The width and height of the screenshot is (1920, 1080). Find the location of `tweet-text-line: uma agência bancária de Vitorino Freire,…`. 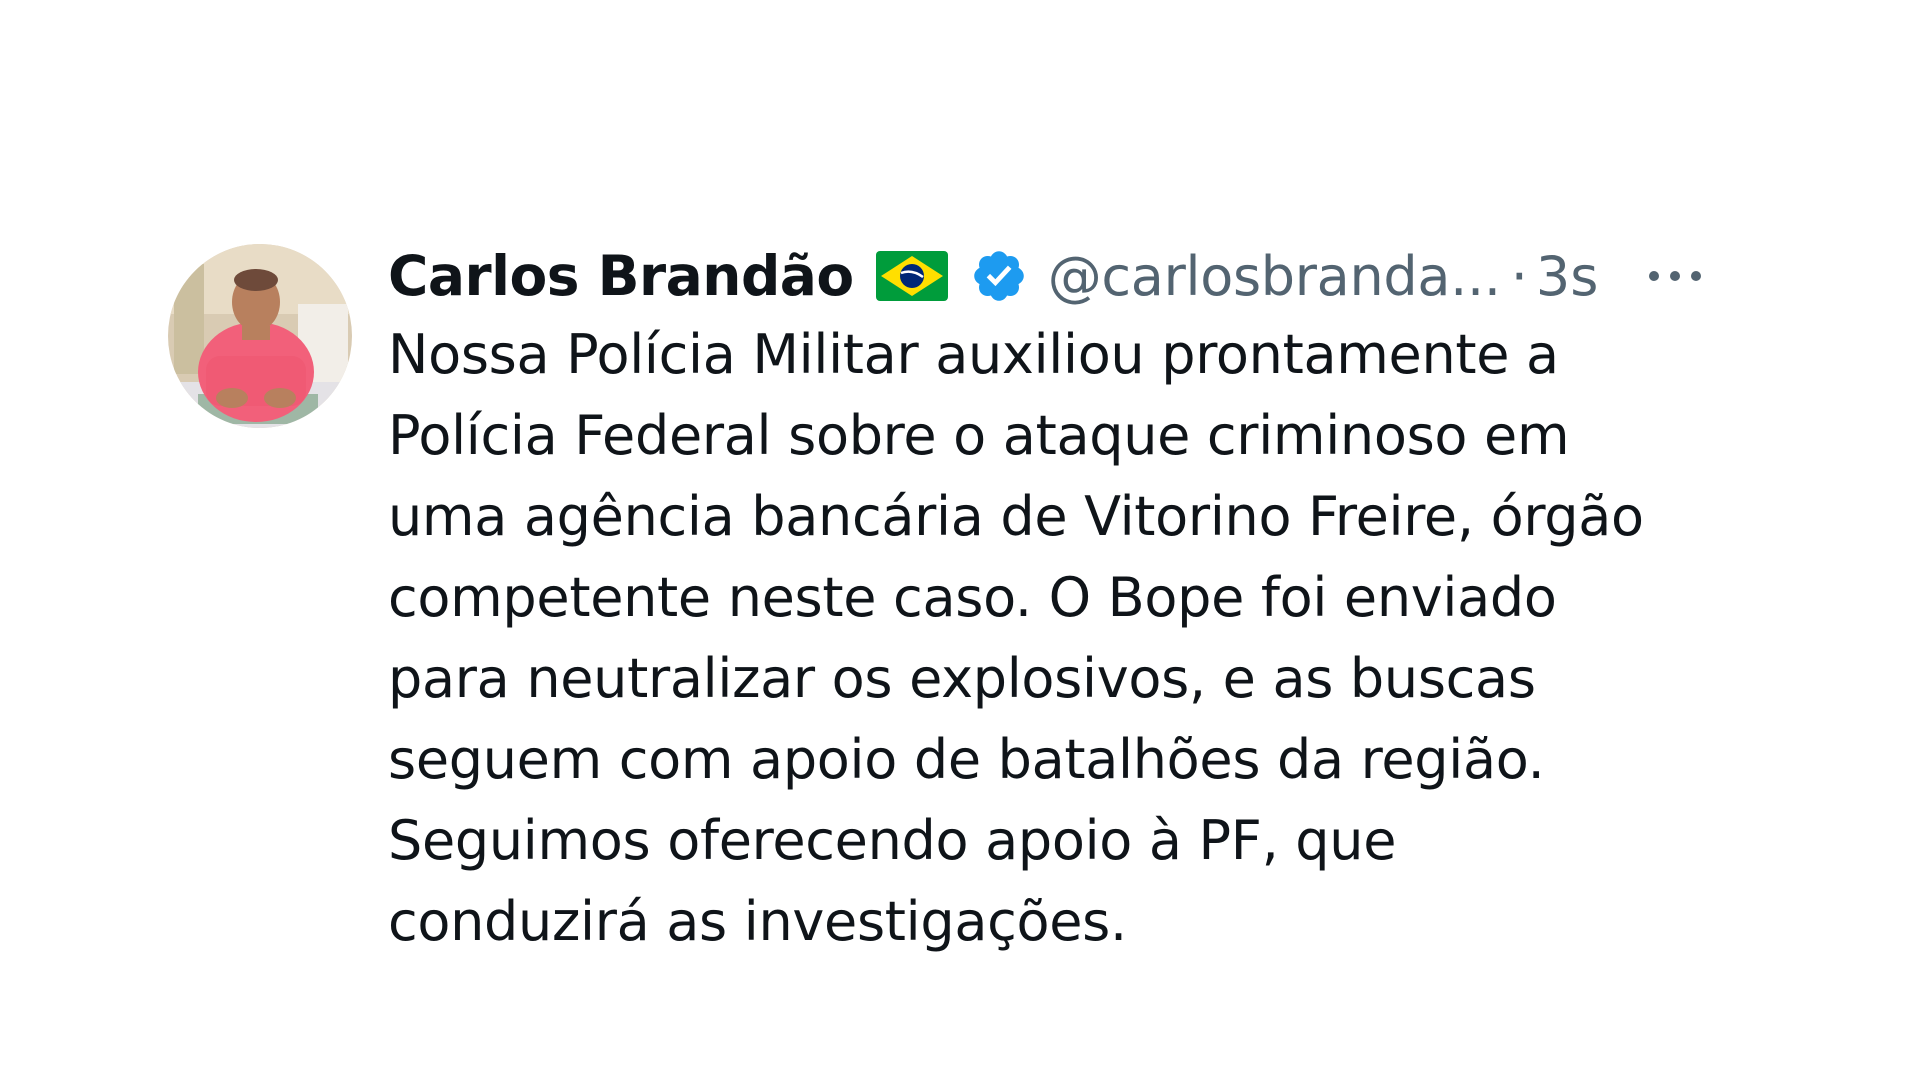

tweet-text-line: uma agência bancária de Vitorino Freire,… is located at coordinates (1016, 516).